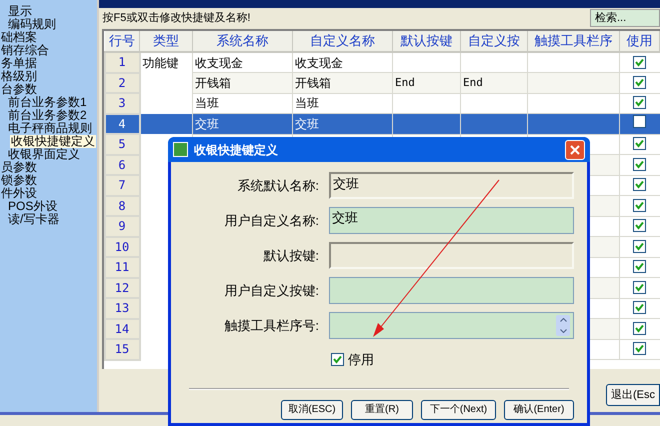 The height and width of the screenshot is (426, 660). What do you see at coordinates (574, 41) in the screenshot?
I see `column-header: 触摸工具栏序` at bounding box center [574, 41].